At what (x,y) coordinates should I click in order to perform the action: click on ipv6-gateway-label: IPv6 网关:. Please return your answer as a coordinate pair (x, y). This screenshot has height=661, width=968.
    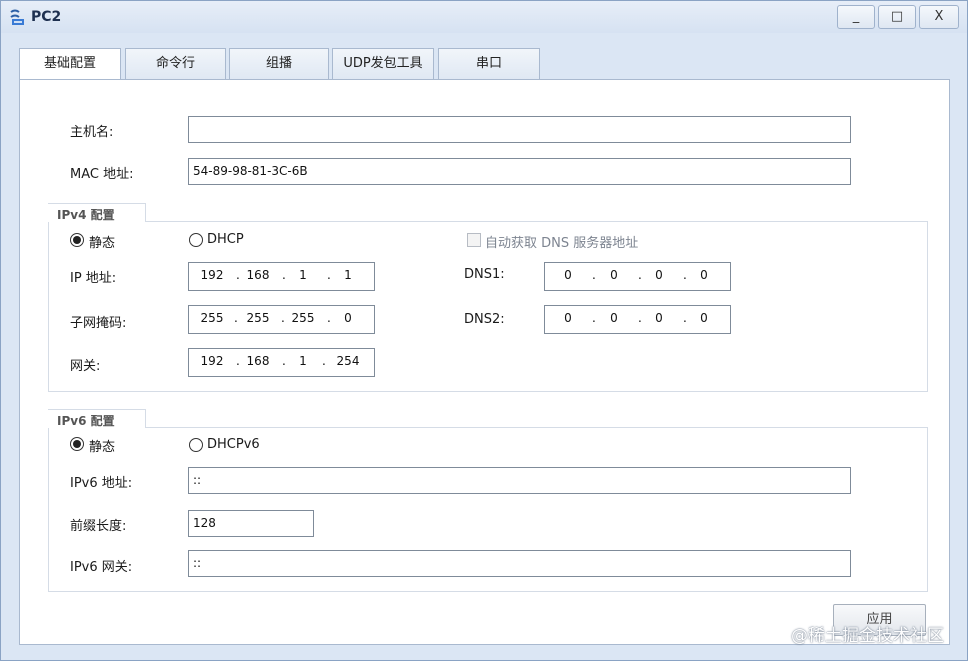
    Looking at the image, I should click on (101, 567).